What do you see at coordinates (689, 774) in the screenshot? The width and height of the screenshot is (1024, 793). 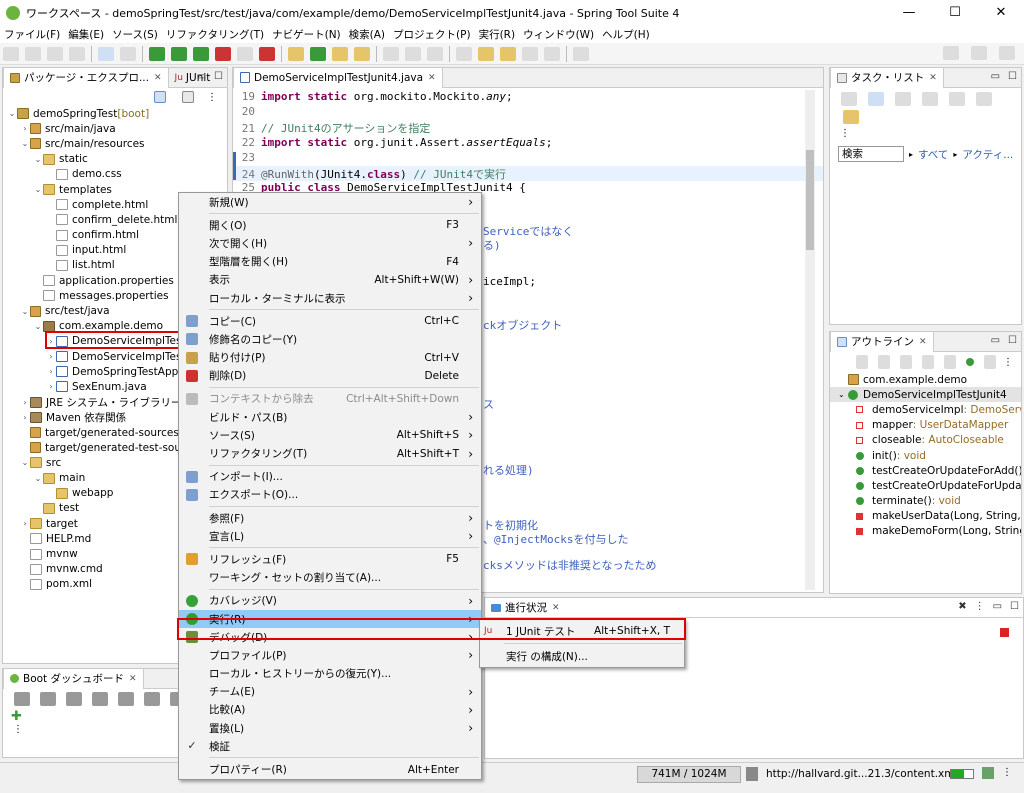 I see `heap-status: 741M / 1024M` at bounding box center [689, 774].